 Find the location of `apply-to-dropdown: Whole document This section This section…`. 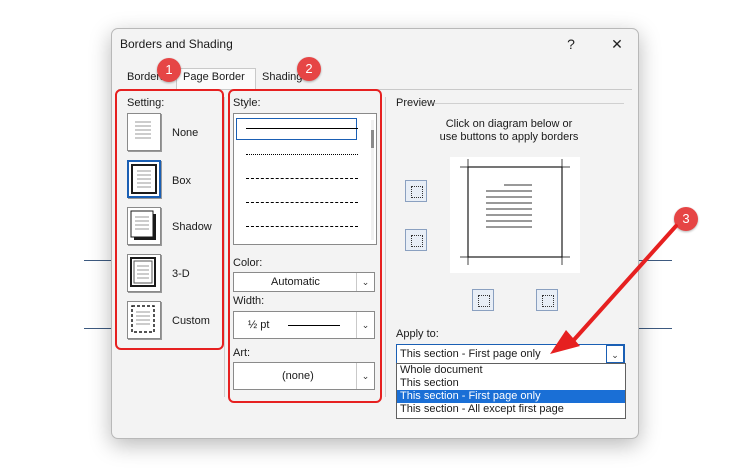

apply-to-dropdown: Whole document This section This section… is located at coordinates (511, 391).